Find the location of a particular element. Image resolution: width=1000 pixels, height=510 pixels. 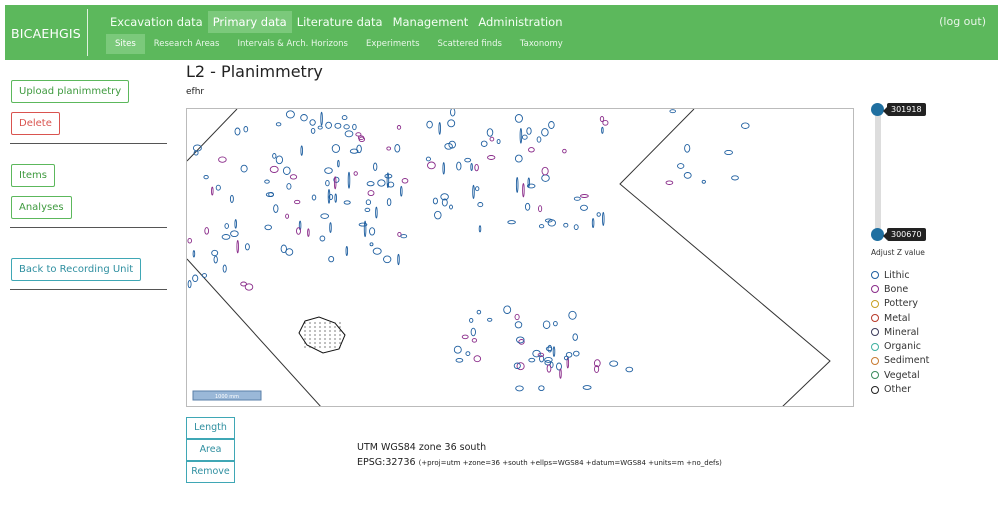

items-button: Items is located at coordinates (33, 175).